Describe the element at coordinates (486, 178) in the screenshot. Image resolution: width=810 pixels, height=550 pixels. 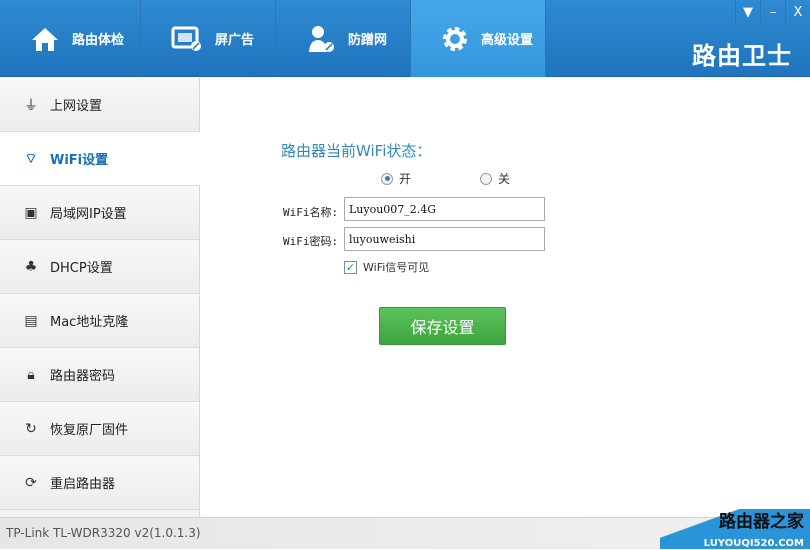
I see `radio-unselected-icon` at that location.